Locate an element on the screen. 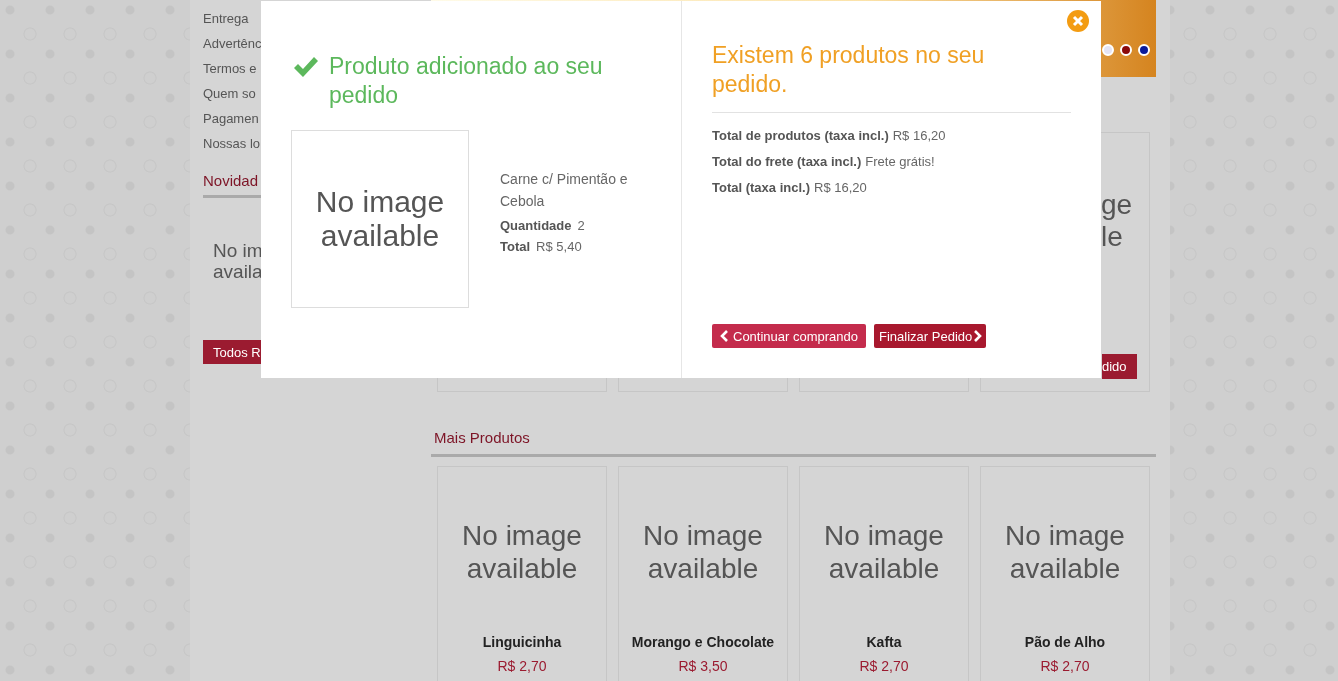 The width and height of the screenshot is (1338, 681). product-name: Carne c/ Pimentão e Cebola is located at coordinates (564, 190).